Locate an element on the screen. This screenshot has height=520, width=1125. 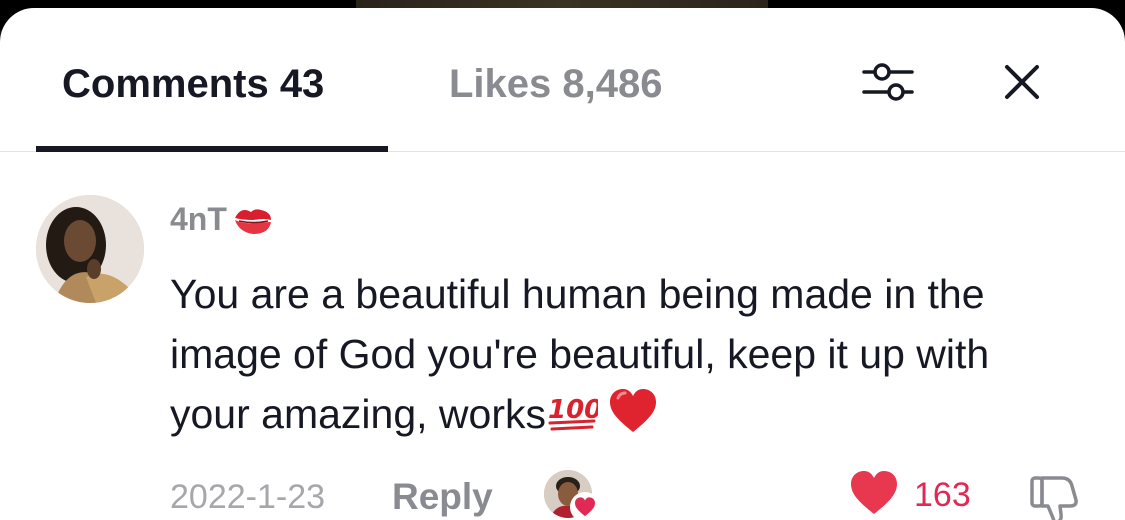
kiss-mark-icon is located at coordinates (253, 220).